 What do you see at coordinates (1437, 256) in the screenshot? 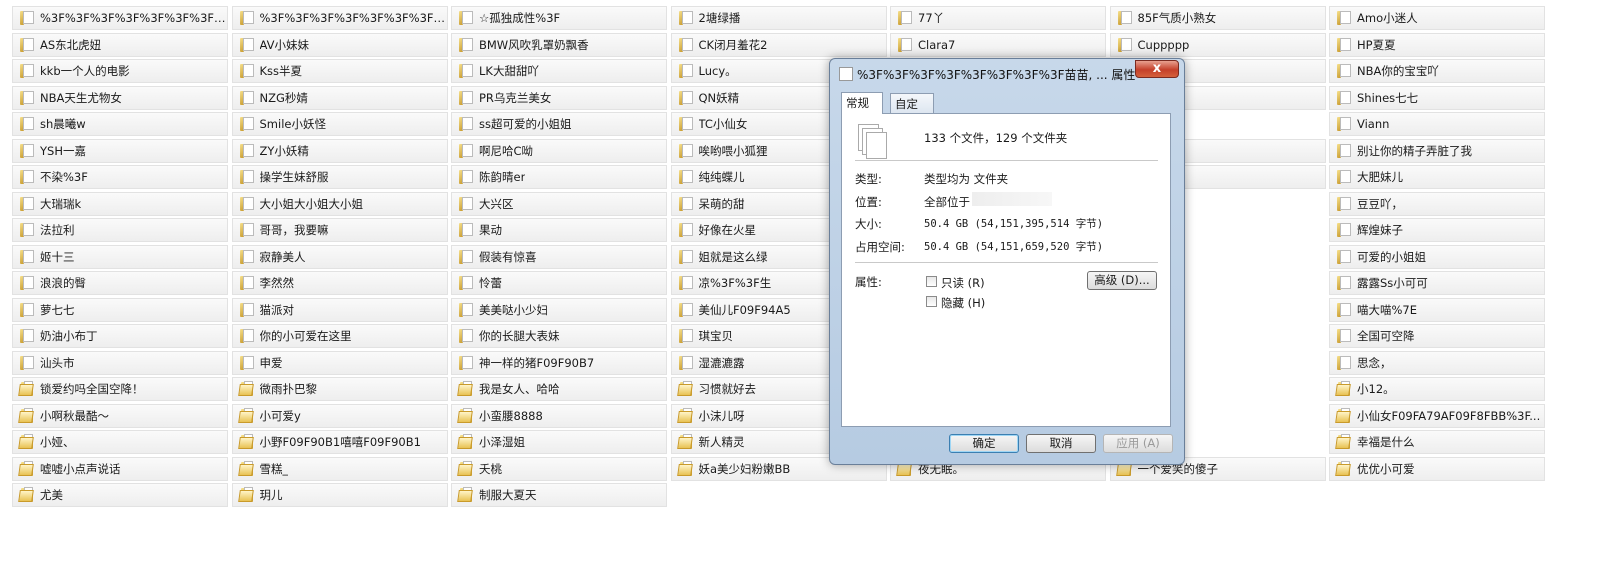
I see `folder-item: 可爱的小姐姐` at bounding box center [1437, 256].